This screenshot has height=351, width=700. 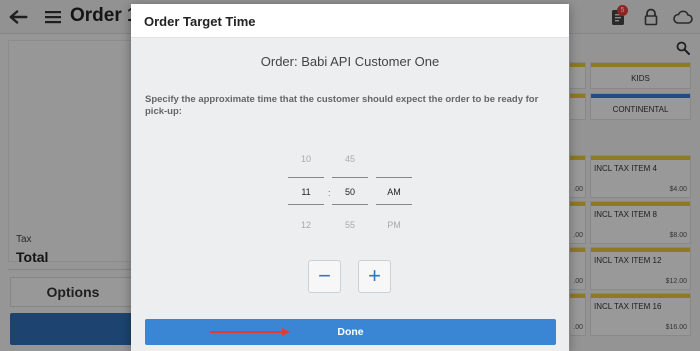 I want to click on hour-selected: 11, so click(x=306, y=192).